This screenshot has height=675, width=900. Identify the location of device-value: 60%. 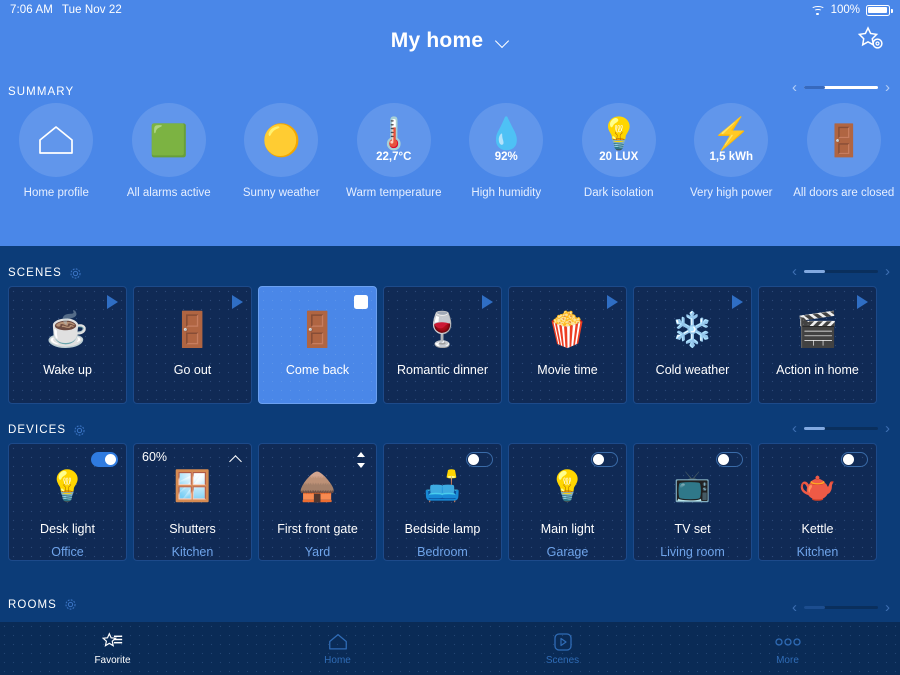
(155, 457).